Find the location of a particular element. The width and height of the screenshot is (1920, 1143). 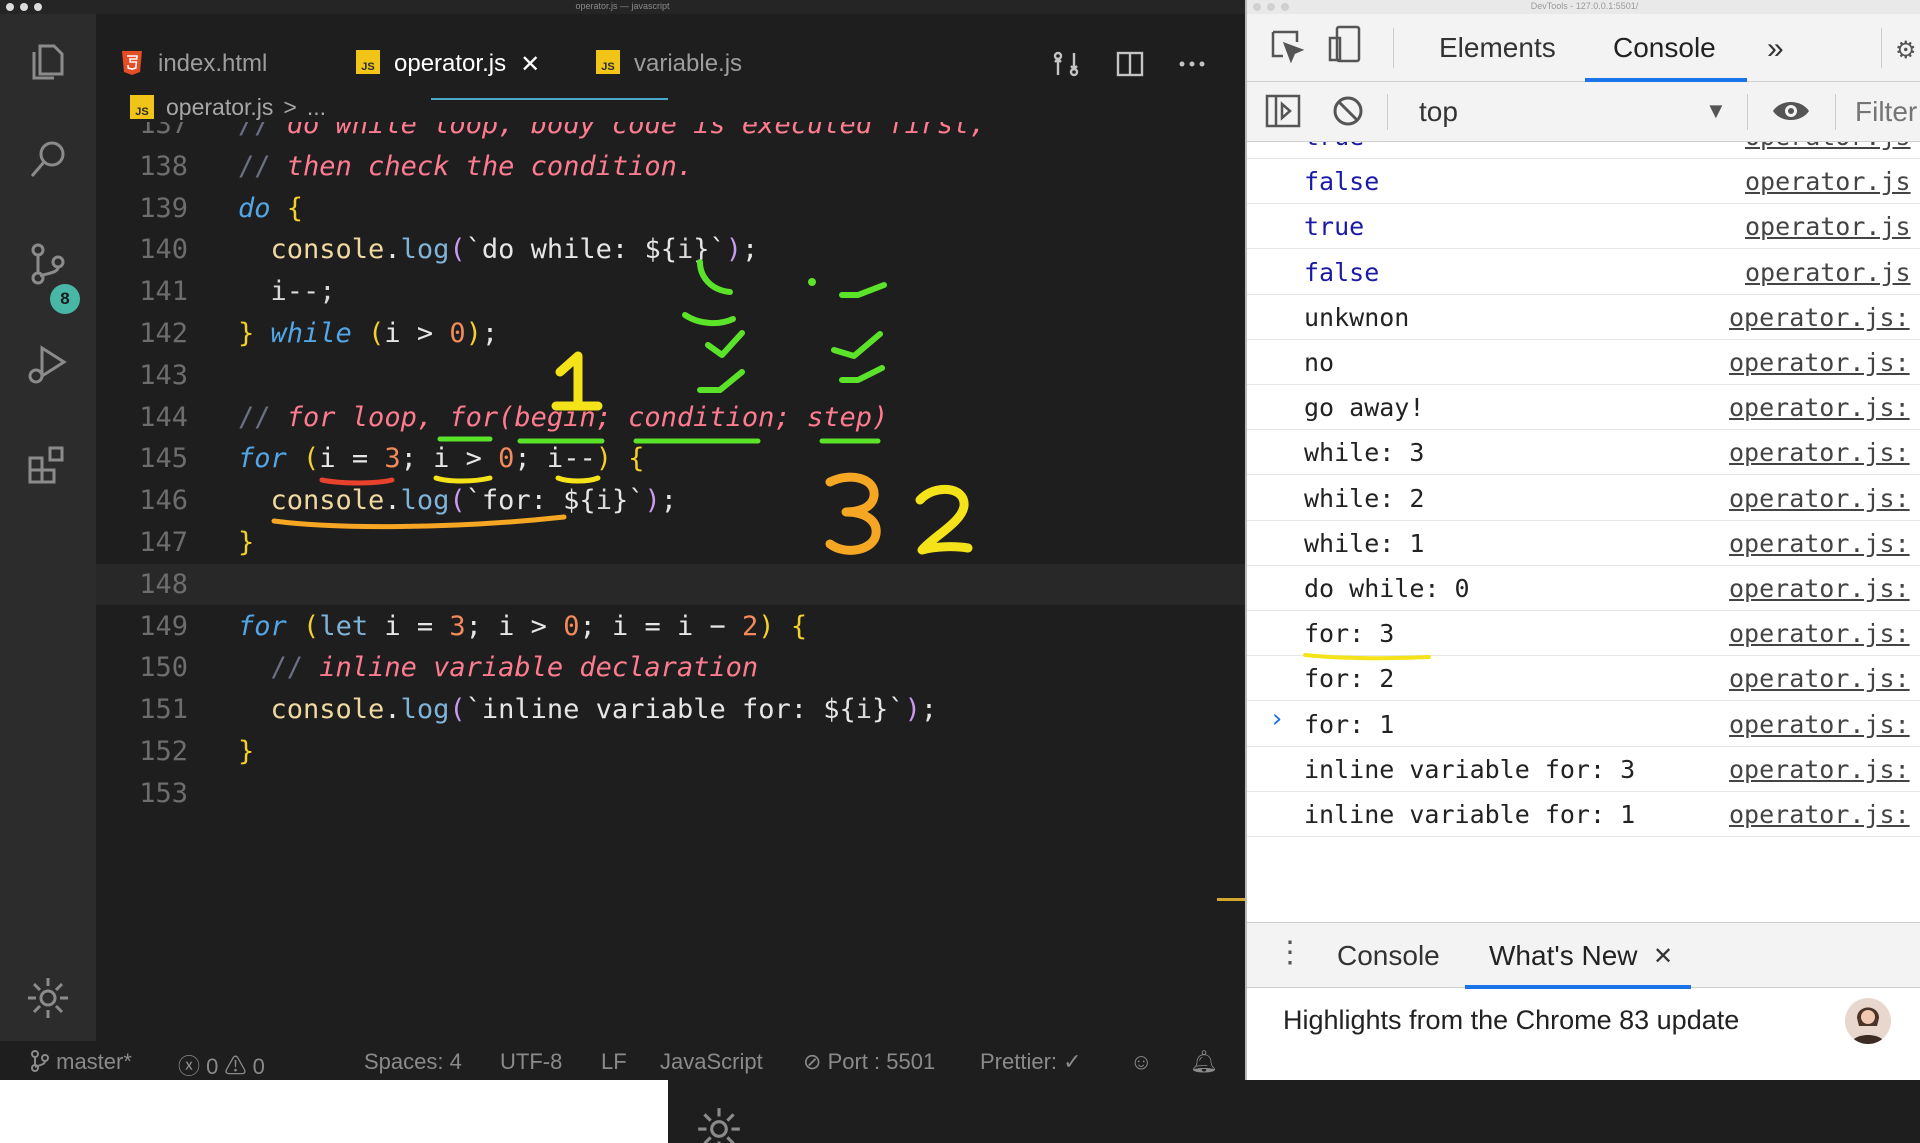

show-sidebar-icon is located at coordinates (1283, 113).